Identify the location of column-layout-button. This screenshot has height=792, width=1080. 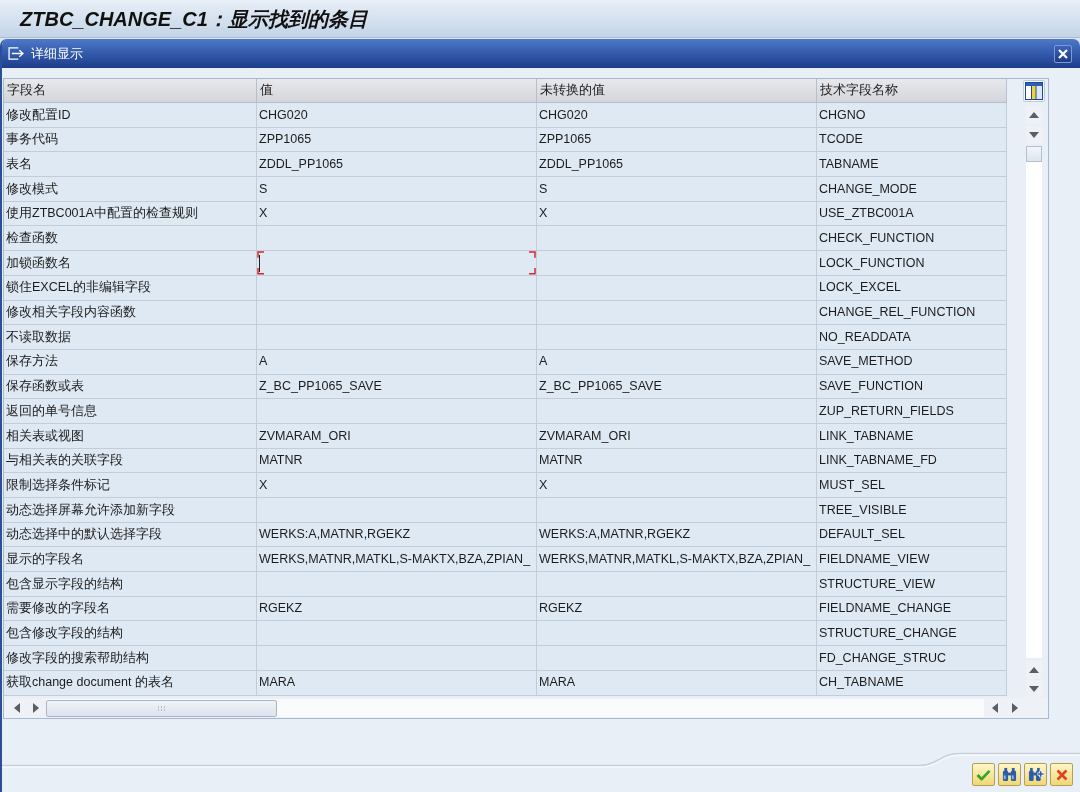
(1034, 91).